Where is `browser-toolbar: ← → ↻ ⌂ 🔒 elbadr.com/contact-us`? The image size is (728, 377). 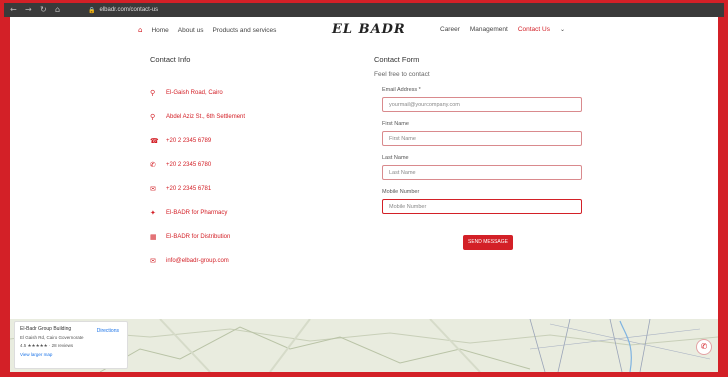
browser-toolbar: ← → ↻ ⌂ 🔒 elbadr.com/contact-us is located at coordinates (364, 10).